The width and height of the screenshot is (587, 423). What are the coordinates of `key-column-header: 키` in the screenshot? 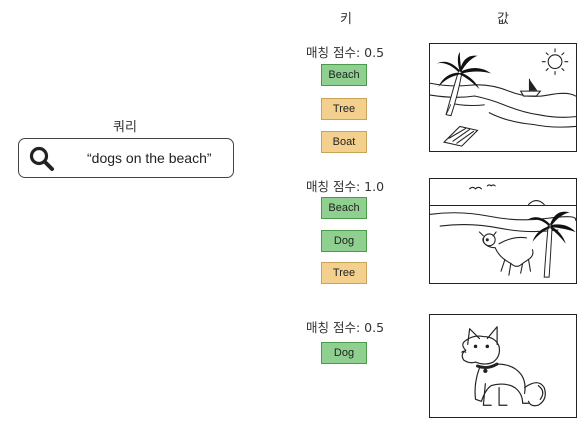 It's located at (346, 19).